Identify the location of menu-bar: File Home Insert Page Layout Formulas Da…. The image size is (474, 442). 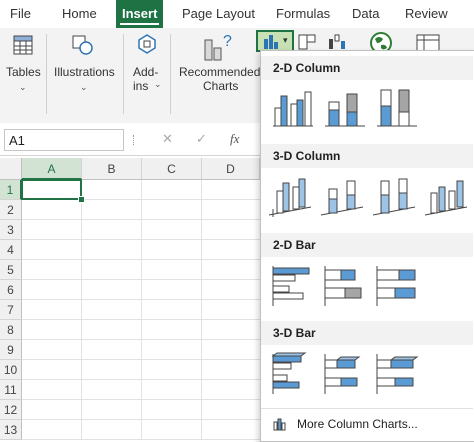
(237, 14).